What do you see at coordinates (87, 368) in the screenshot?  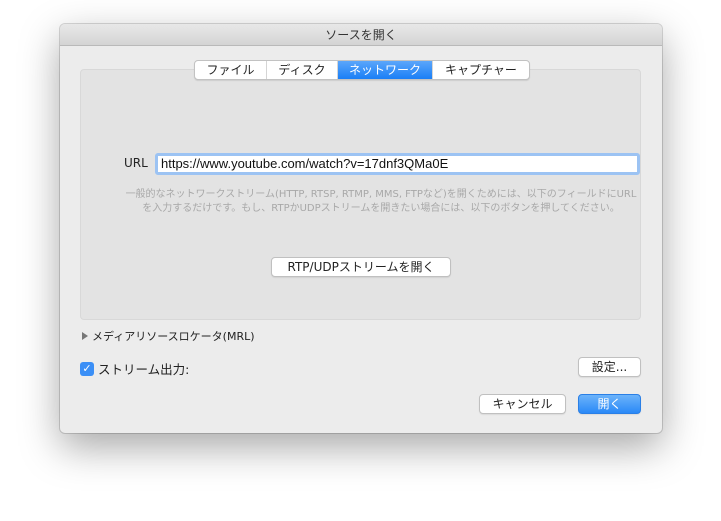 I see `checkmark-icon: ✓` at bounding box center [87, 368].